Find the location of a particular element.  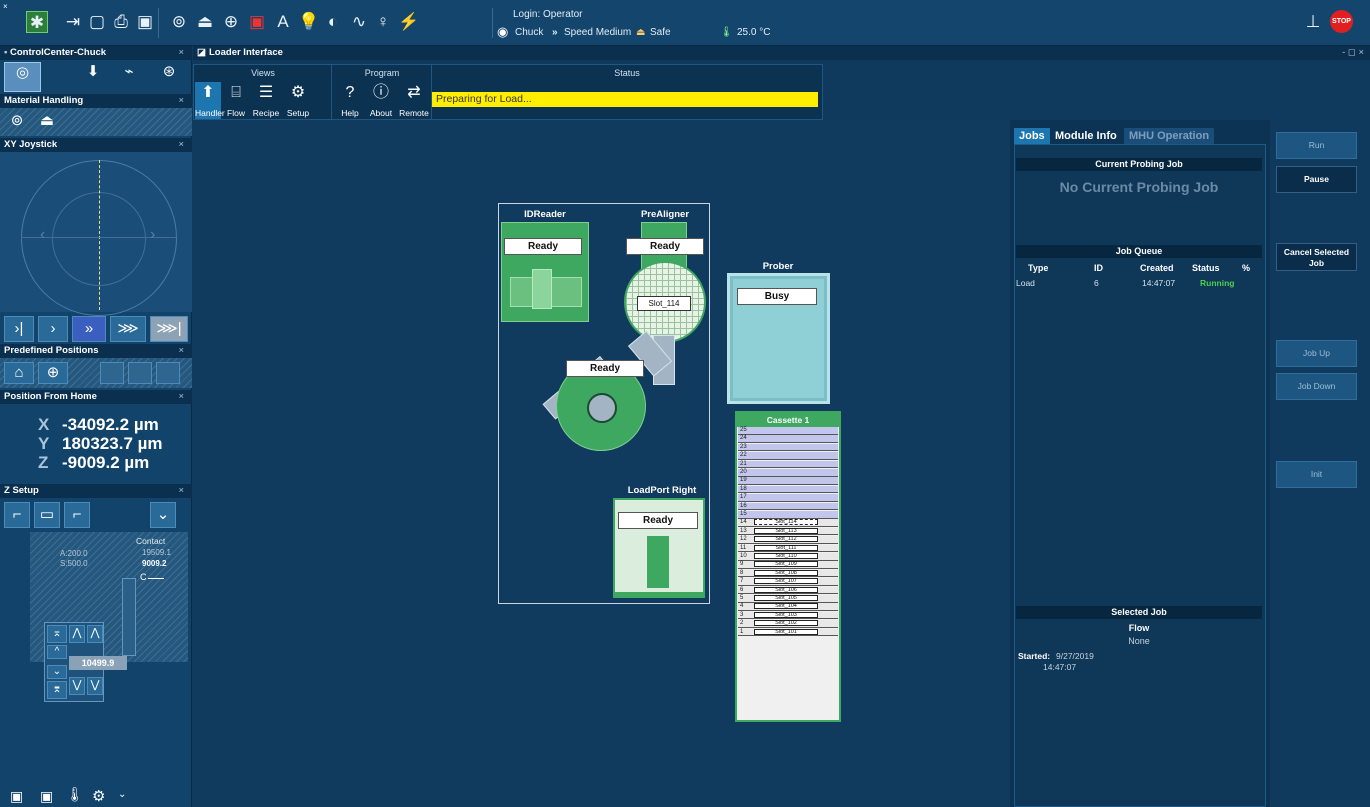

cassette-slot-row: 15 is located at coordinates (788, 515).